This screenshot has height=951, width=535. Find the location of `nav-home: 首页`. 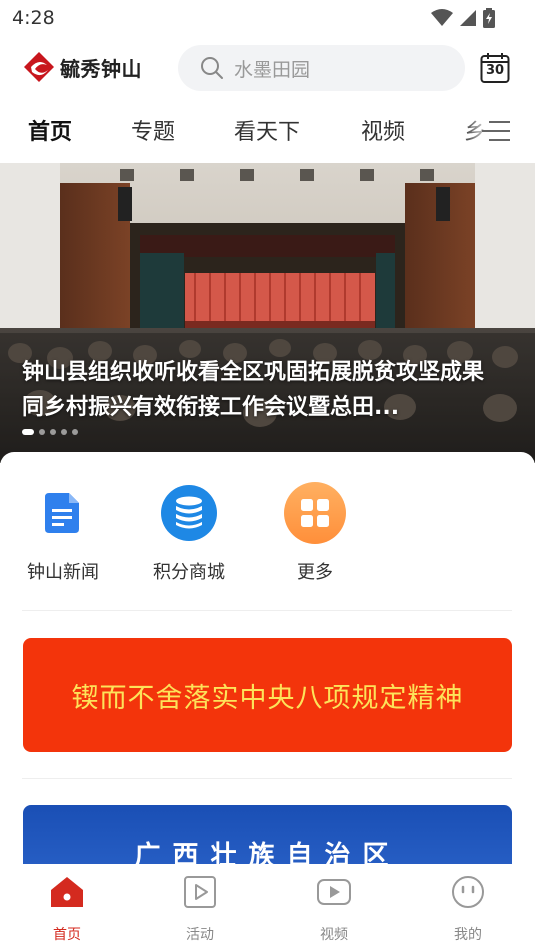

nav-home: 首页 is located at coordinates (67, 909).